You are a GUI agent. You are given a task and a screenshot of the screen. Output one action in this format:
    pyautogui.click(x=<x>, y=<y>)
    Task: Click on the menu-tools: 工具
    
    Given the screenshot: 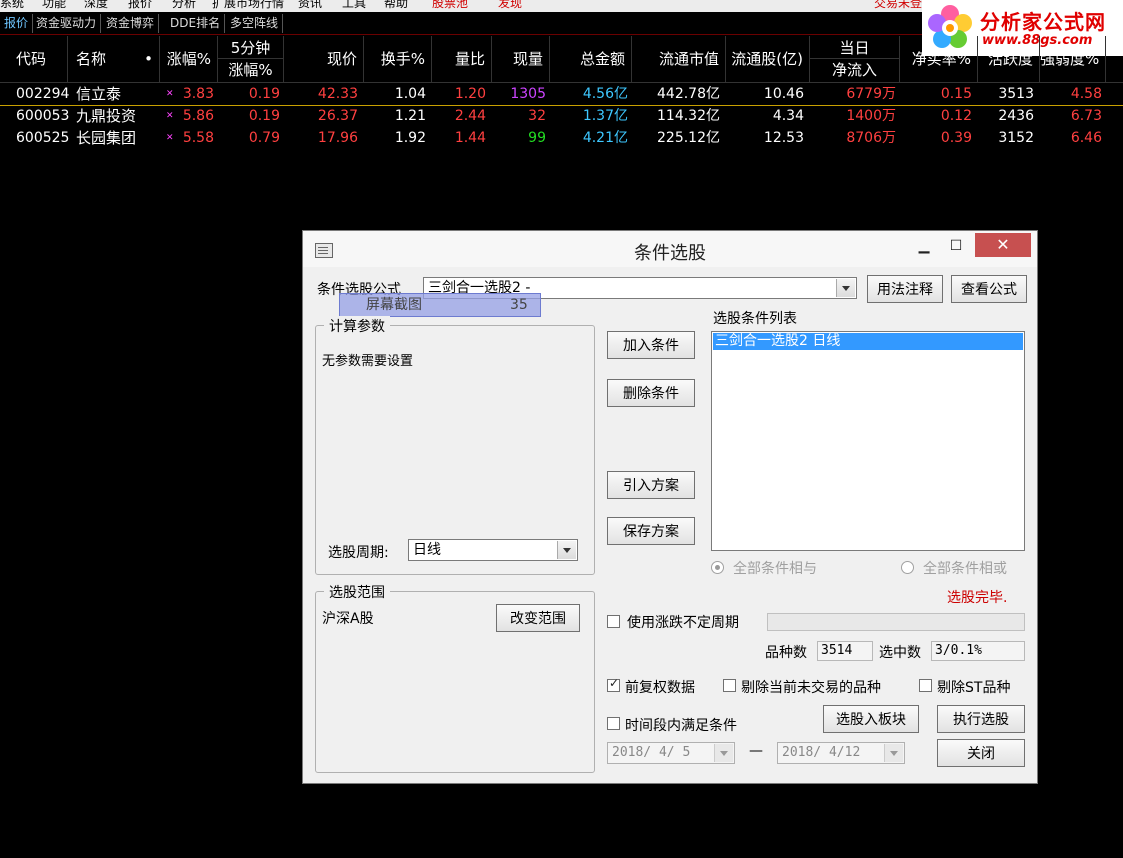 What is the action you would take?
    pyautogui.click(x=354, y=5)
    